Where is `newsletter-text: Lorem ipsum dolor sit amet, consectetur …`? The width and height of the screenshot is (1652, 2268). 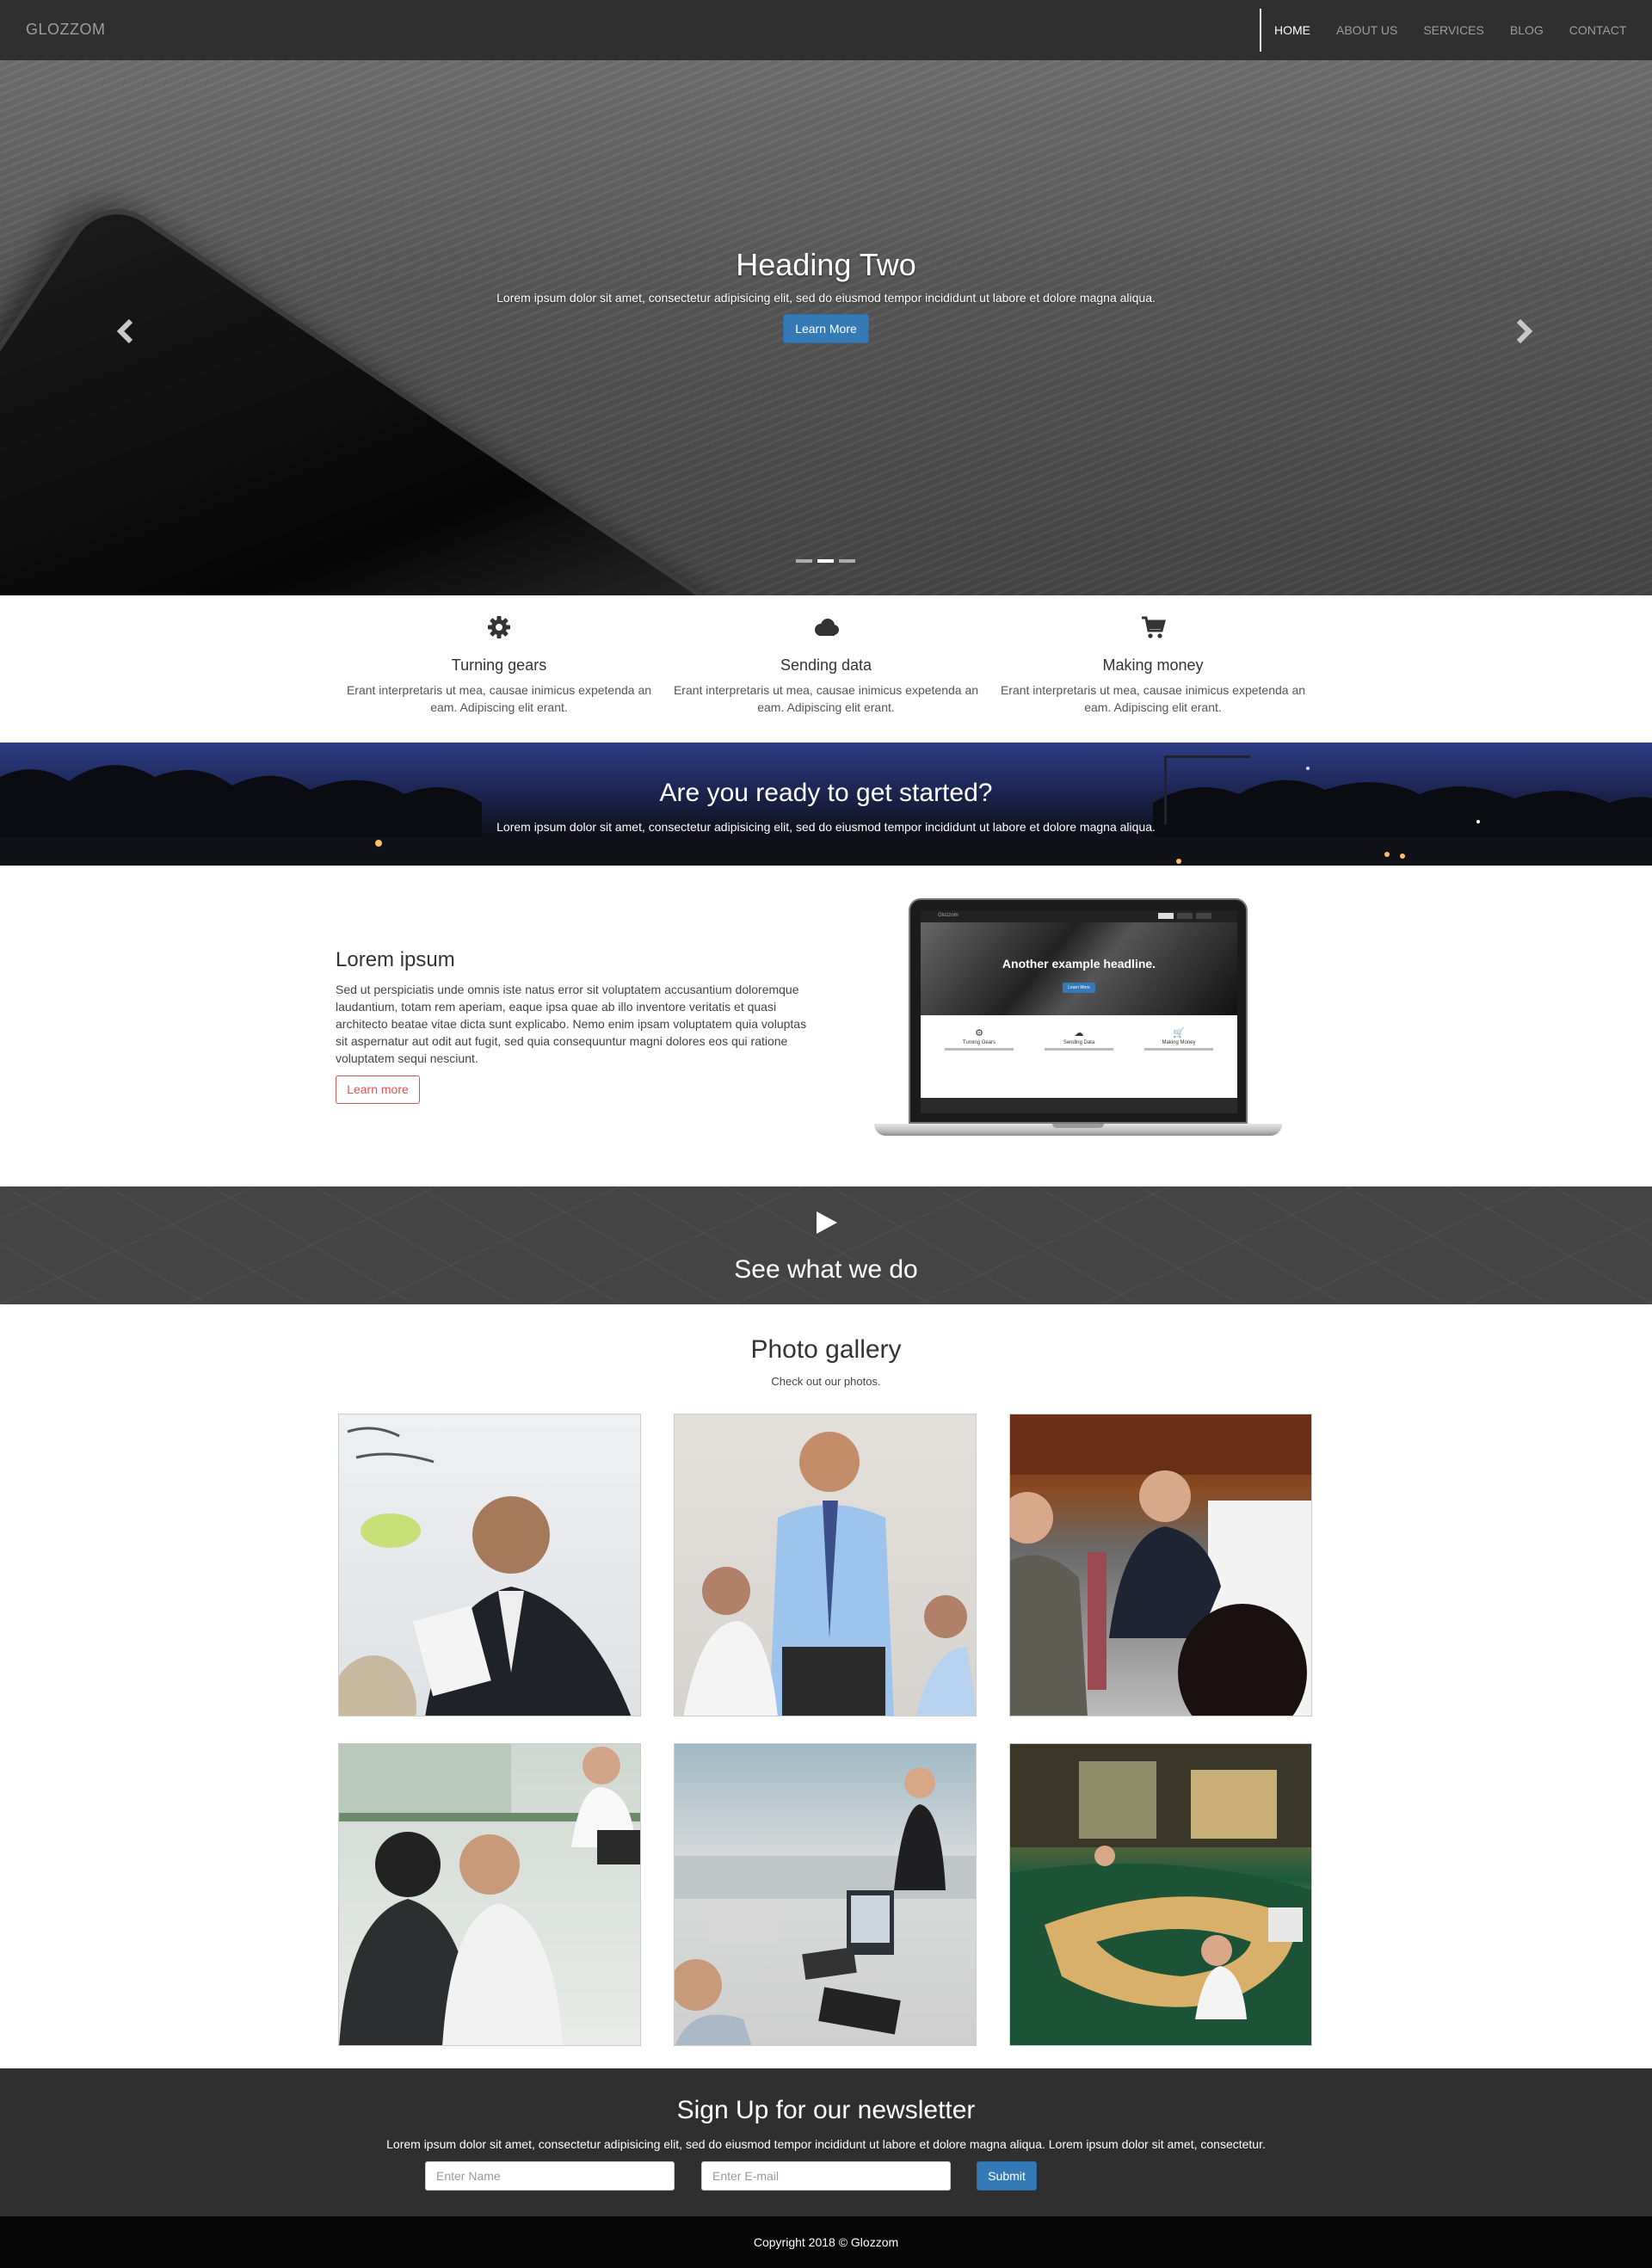
newsletter-text: Lorem ipsum dolor sit amet, consectetur … is located at coordinates (826, 2144).